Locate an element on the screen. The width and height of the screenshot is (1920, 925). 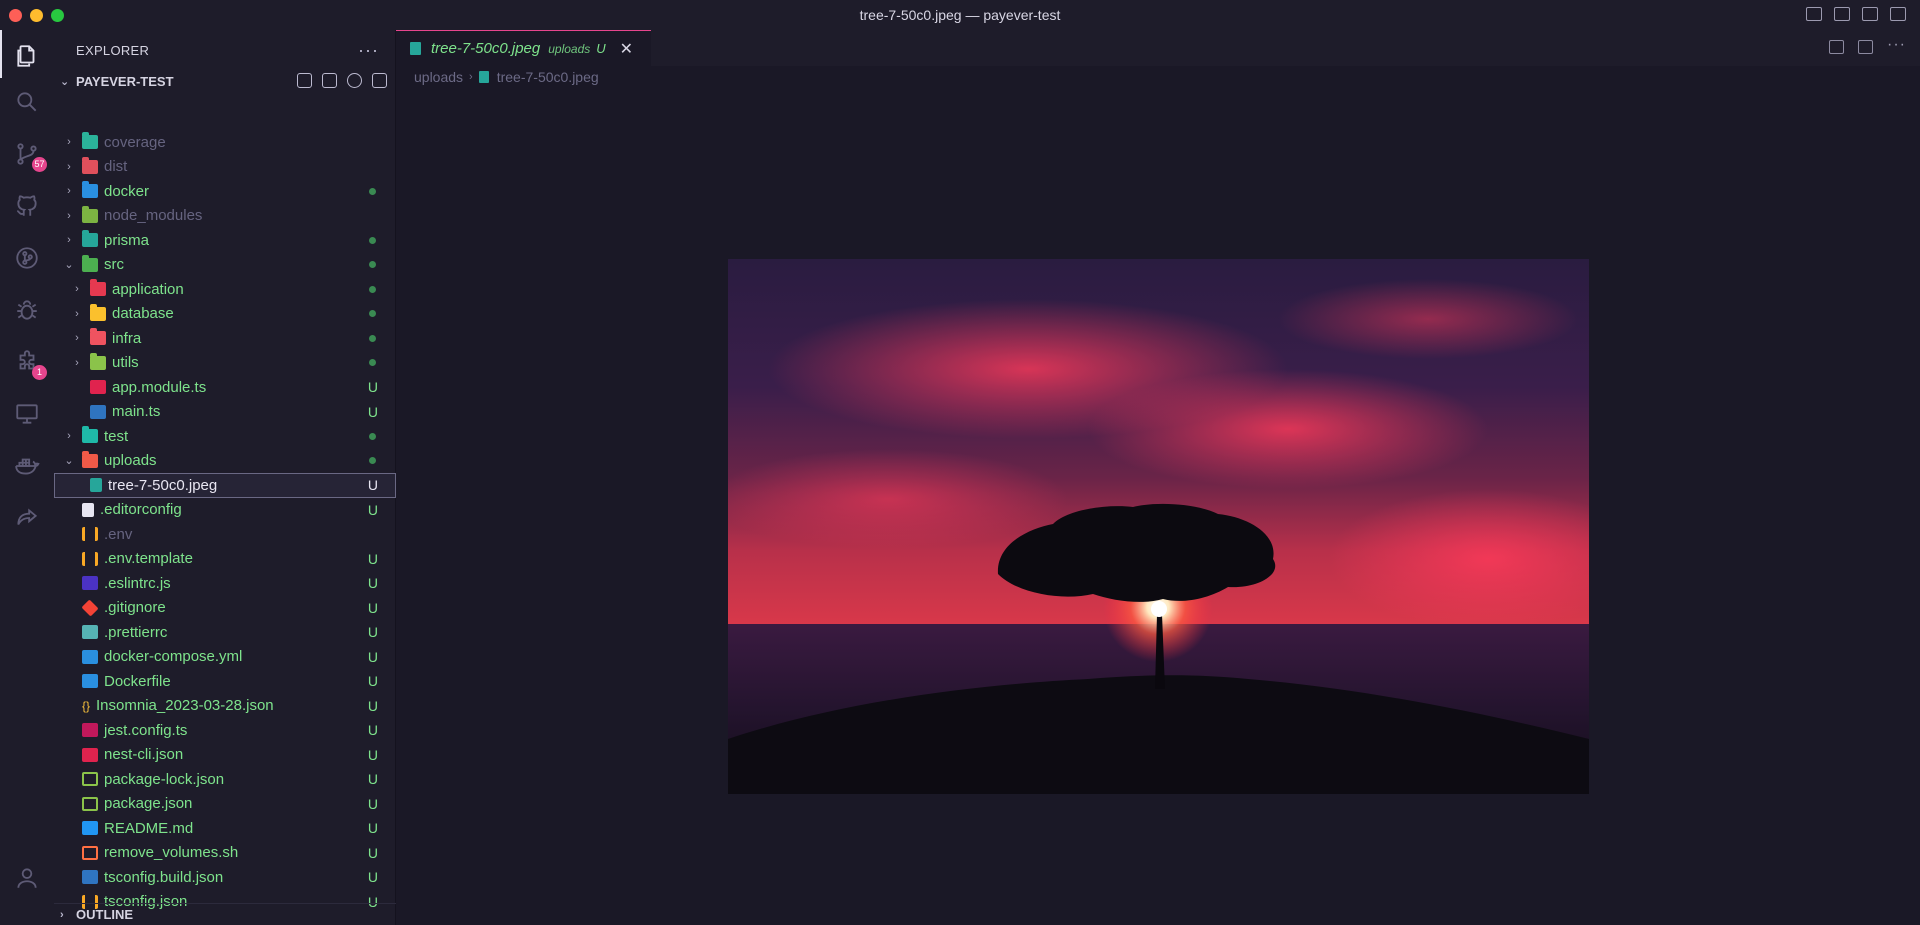
tree-folder: › test is located at coordinates (225, 436).